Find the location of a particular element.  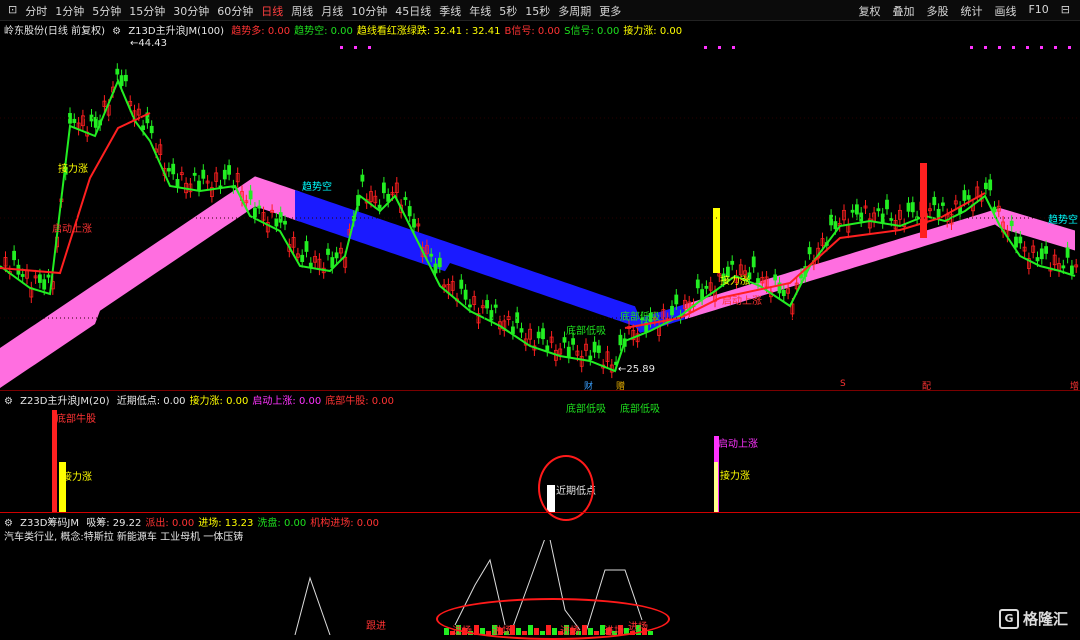

highlight-candle-red is located at coordinates (923, 200).